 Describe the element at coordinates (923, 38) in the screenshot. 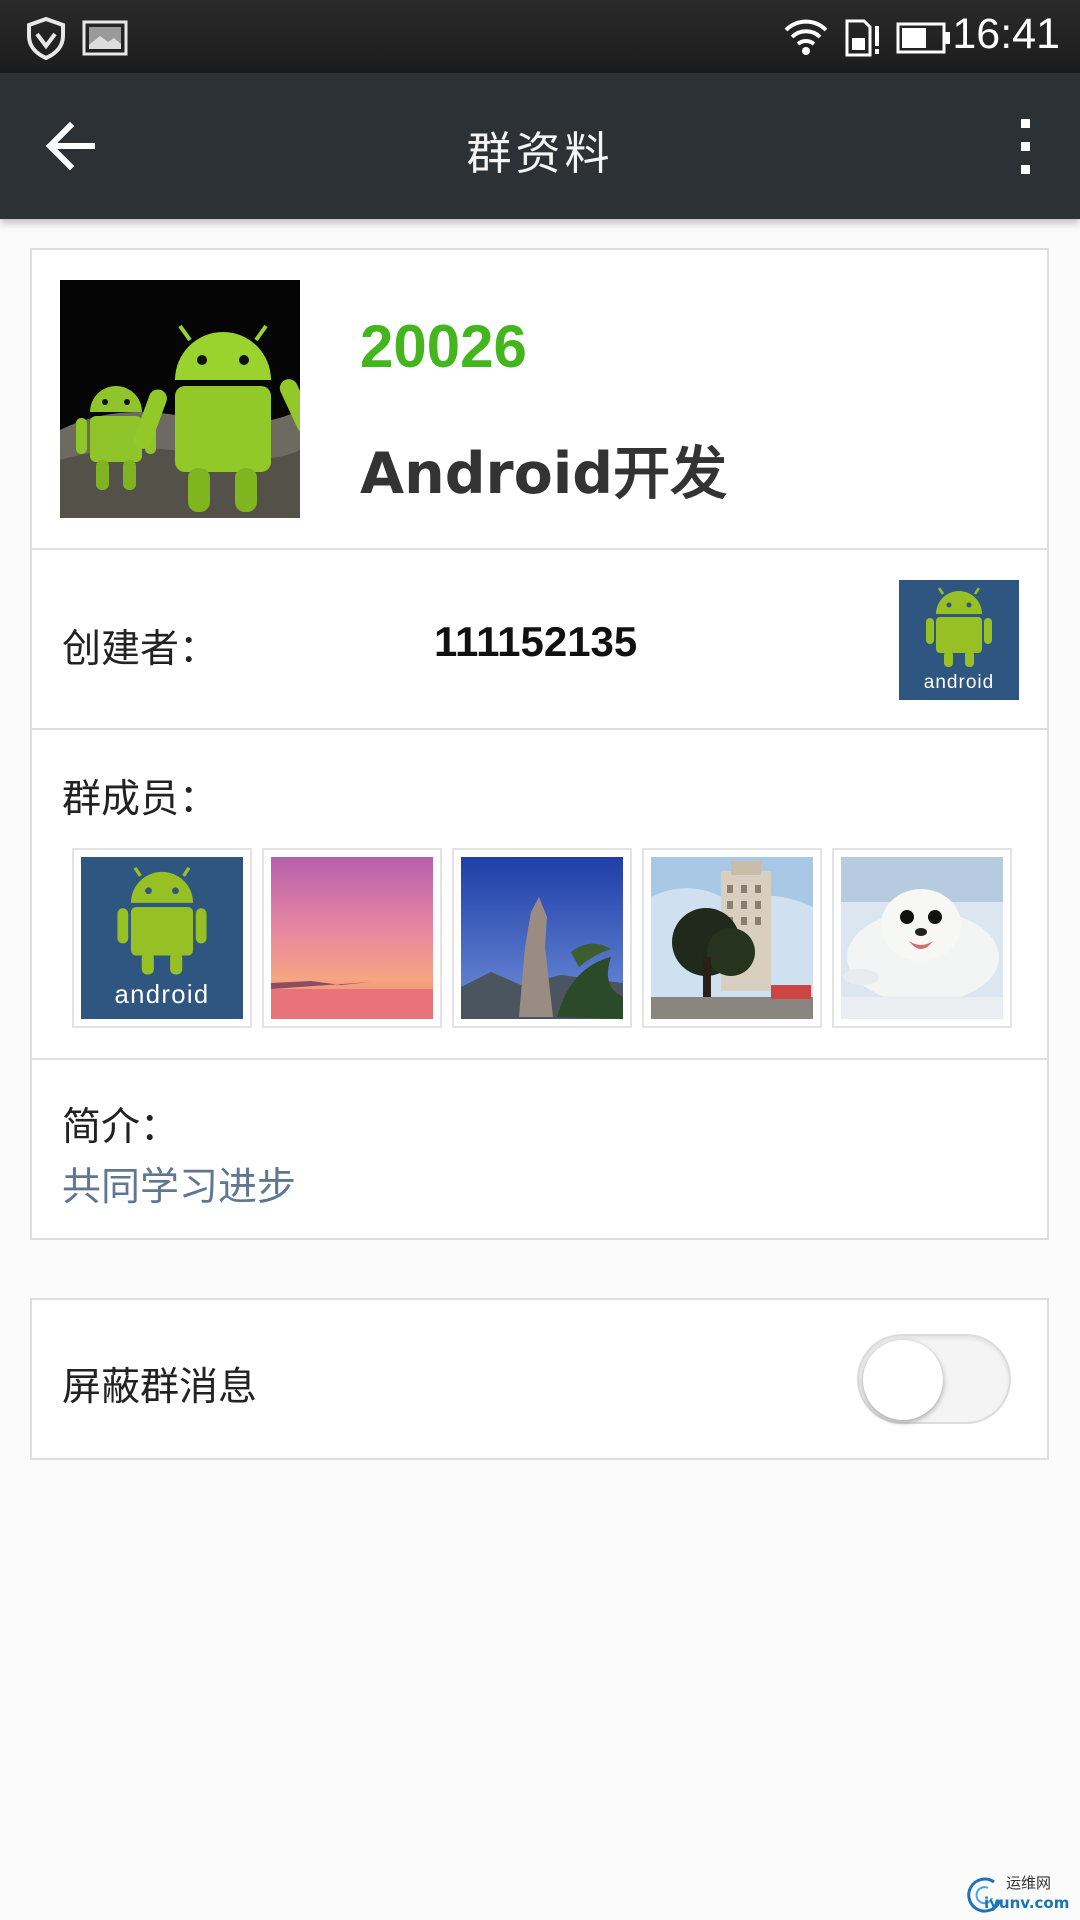

I see `battery-icon` at that location.